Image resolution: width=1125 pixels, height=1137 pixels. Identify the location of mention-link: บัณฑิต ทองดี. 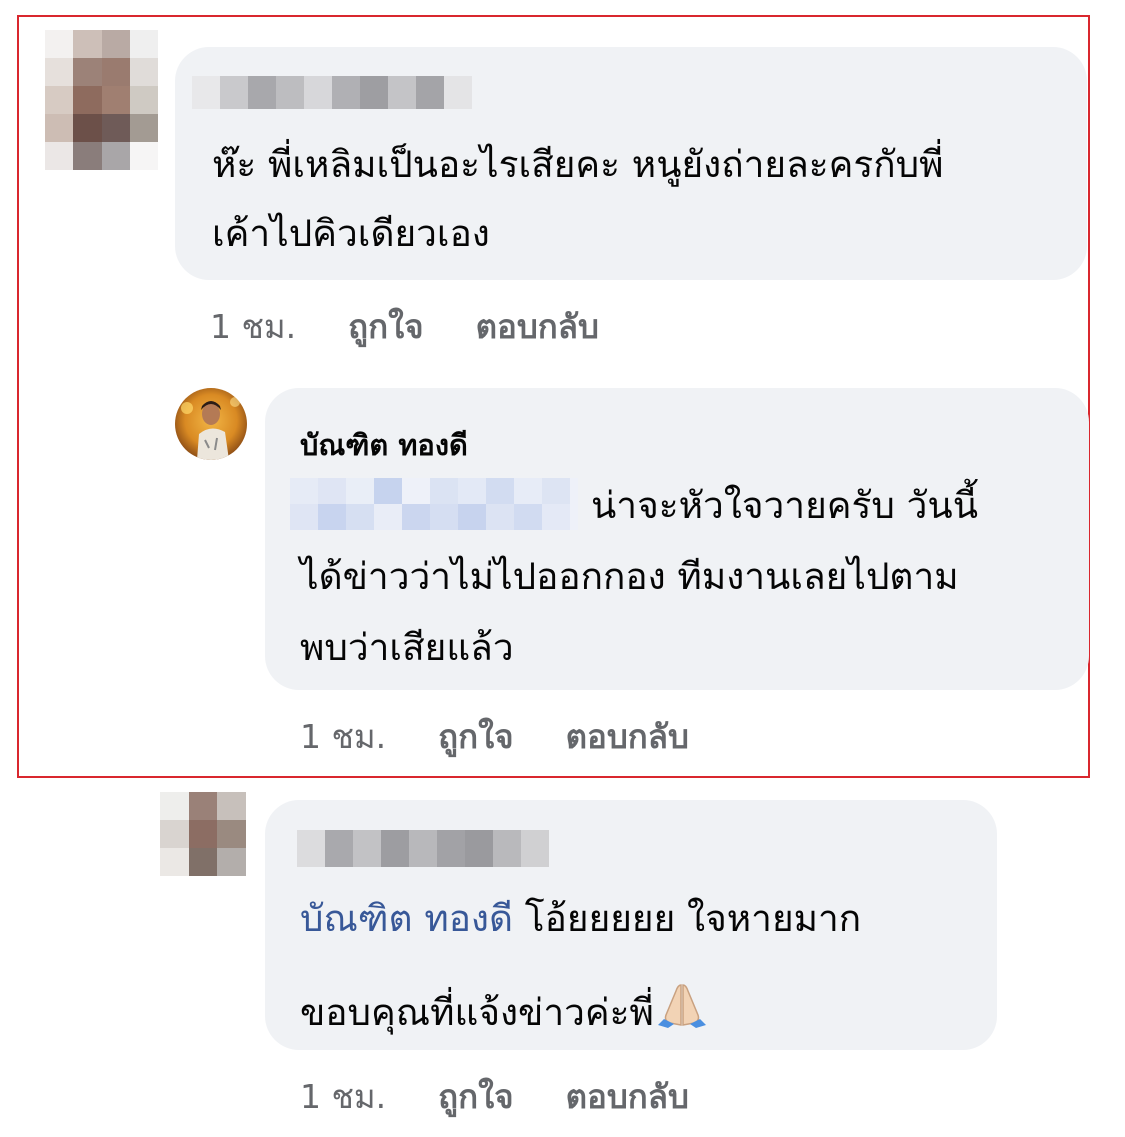
(406, 918).